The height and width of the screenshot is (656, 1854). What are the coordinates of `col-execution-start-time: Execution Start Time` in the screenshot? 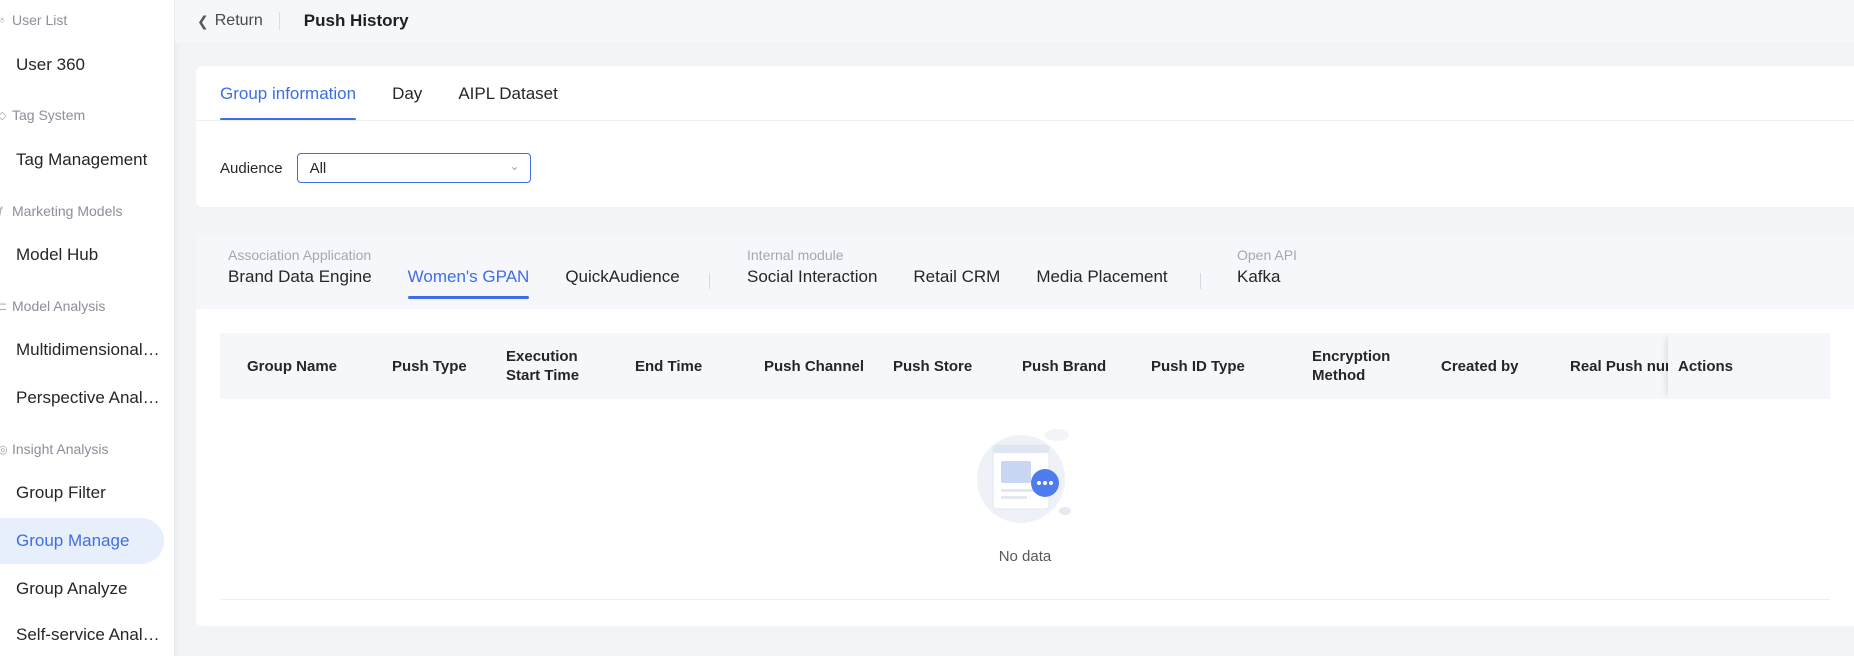 It's located at (561, 366).